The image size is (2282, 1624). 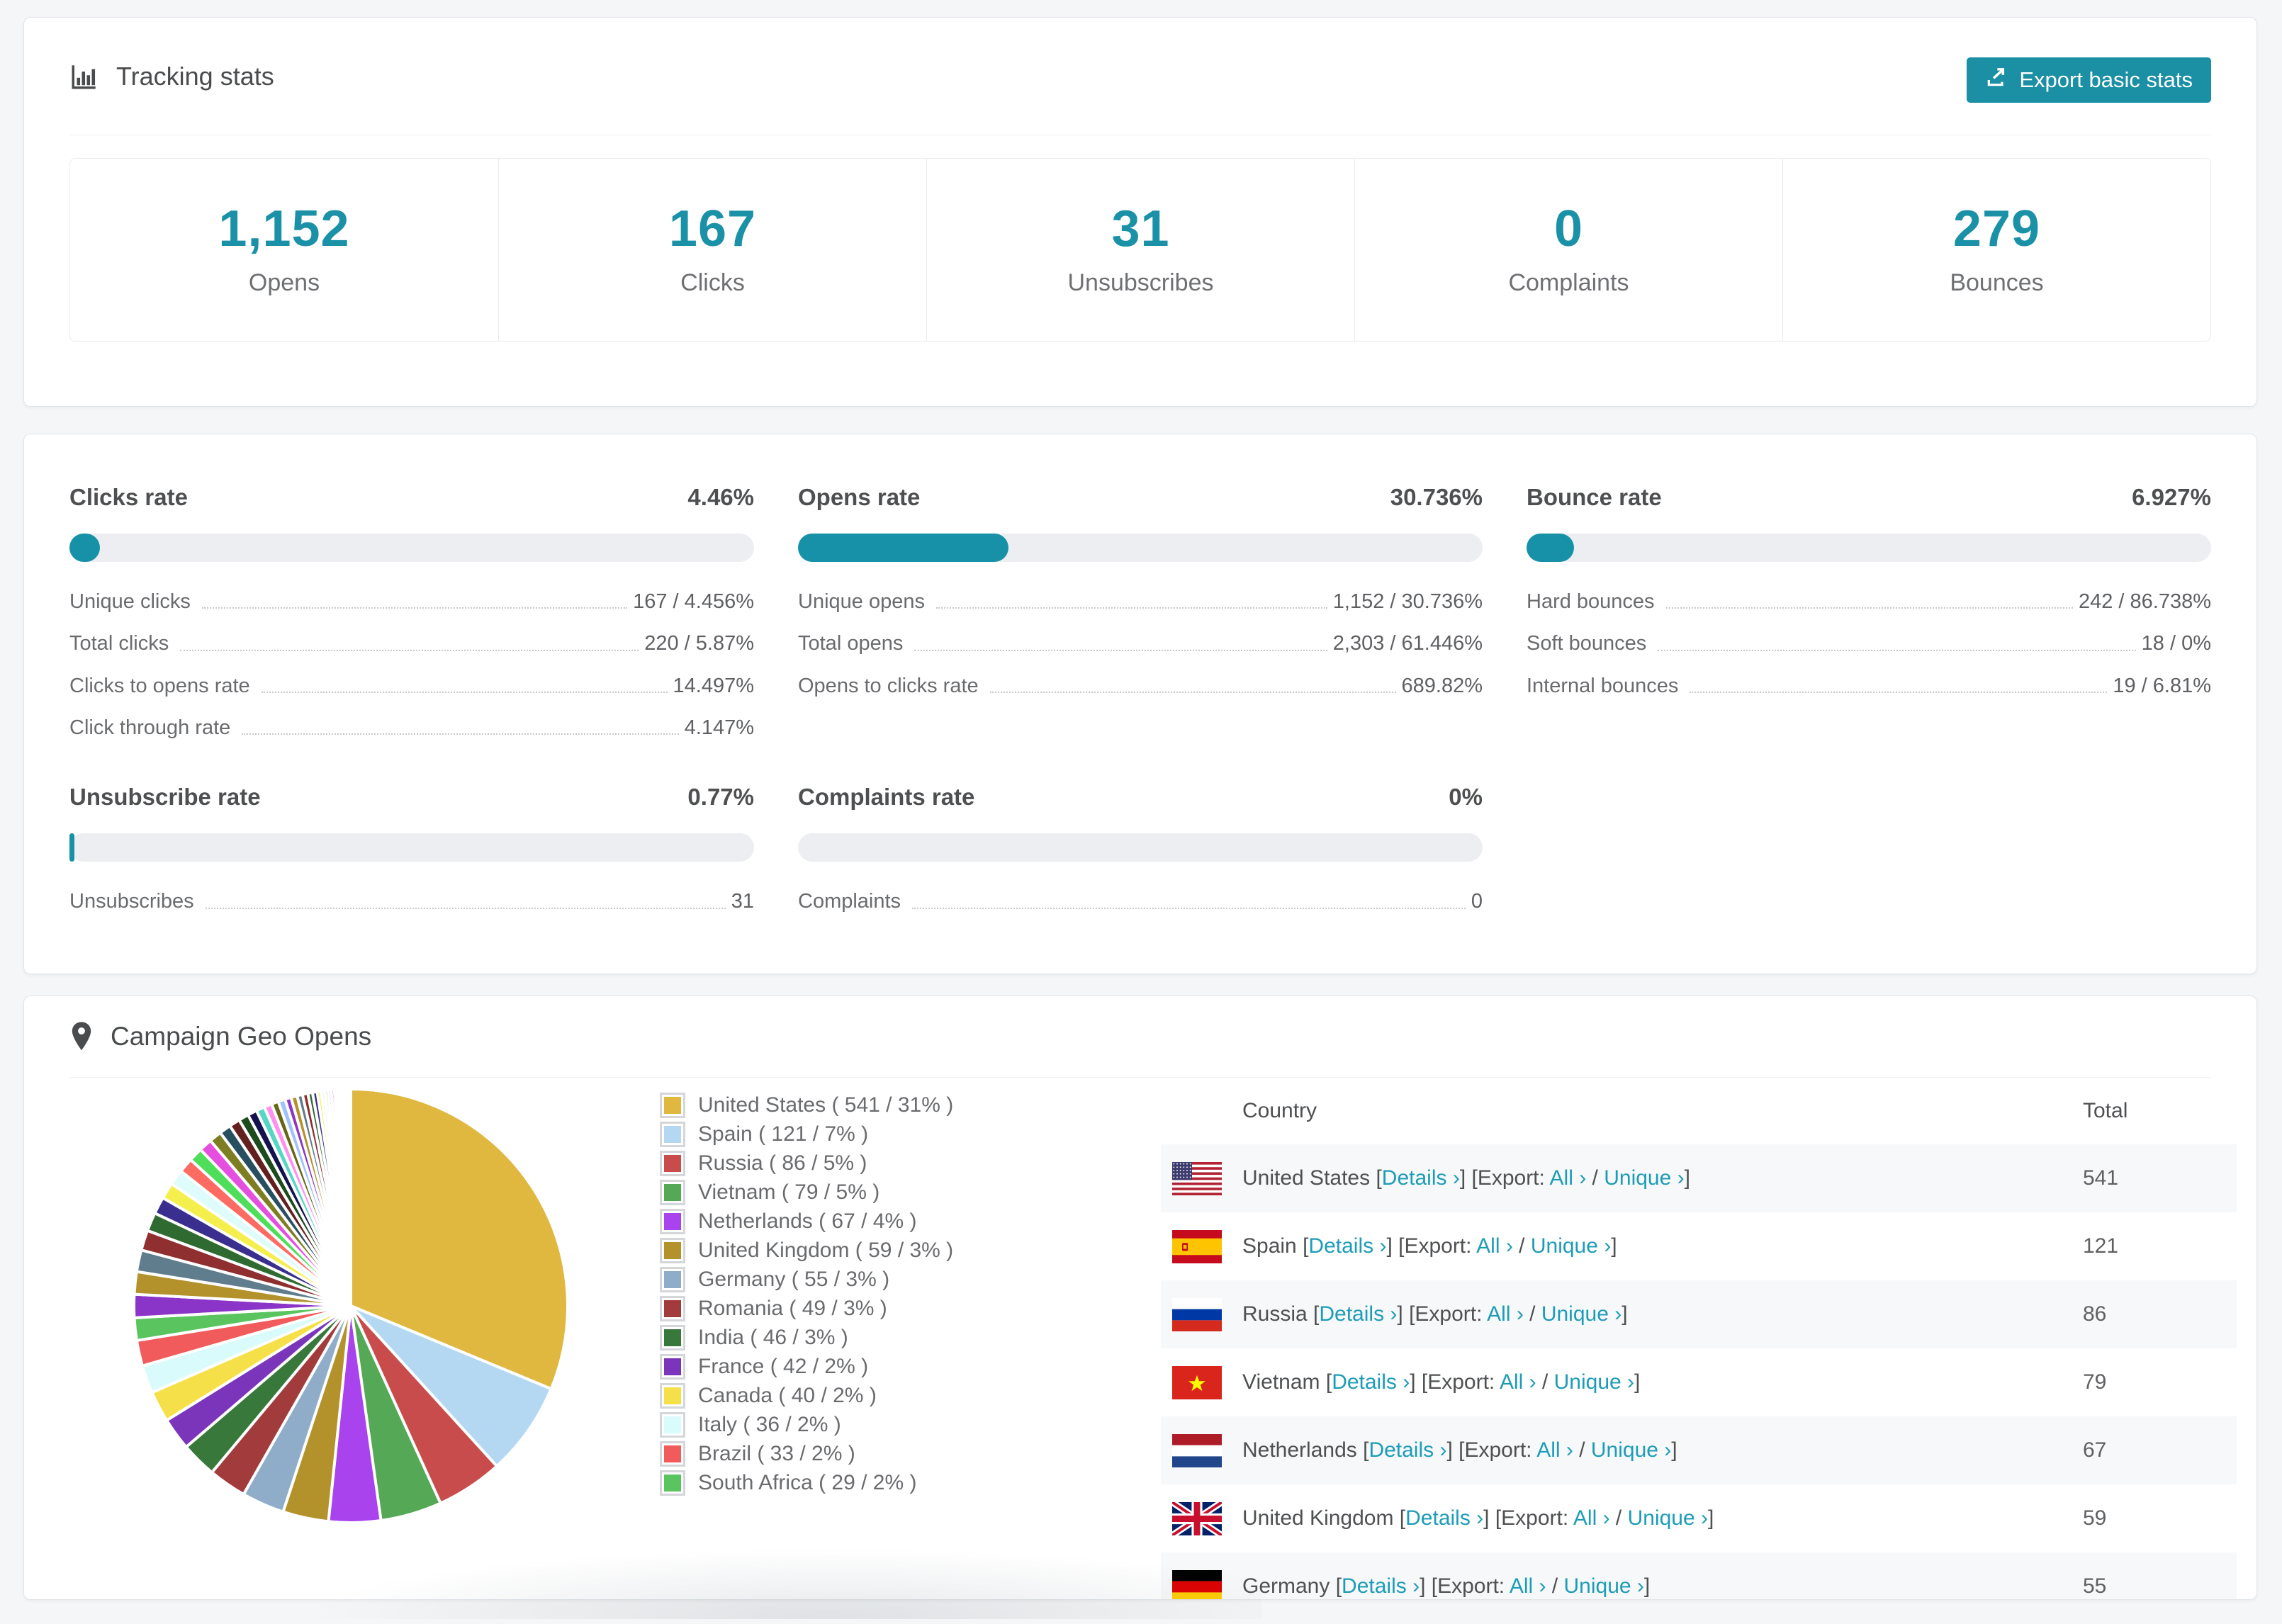 I want to click on stat-value: 31, so click(x=1140, y=229).